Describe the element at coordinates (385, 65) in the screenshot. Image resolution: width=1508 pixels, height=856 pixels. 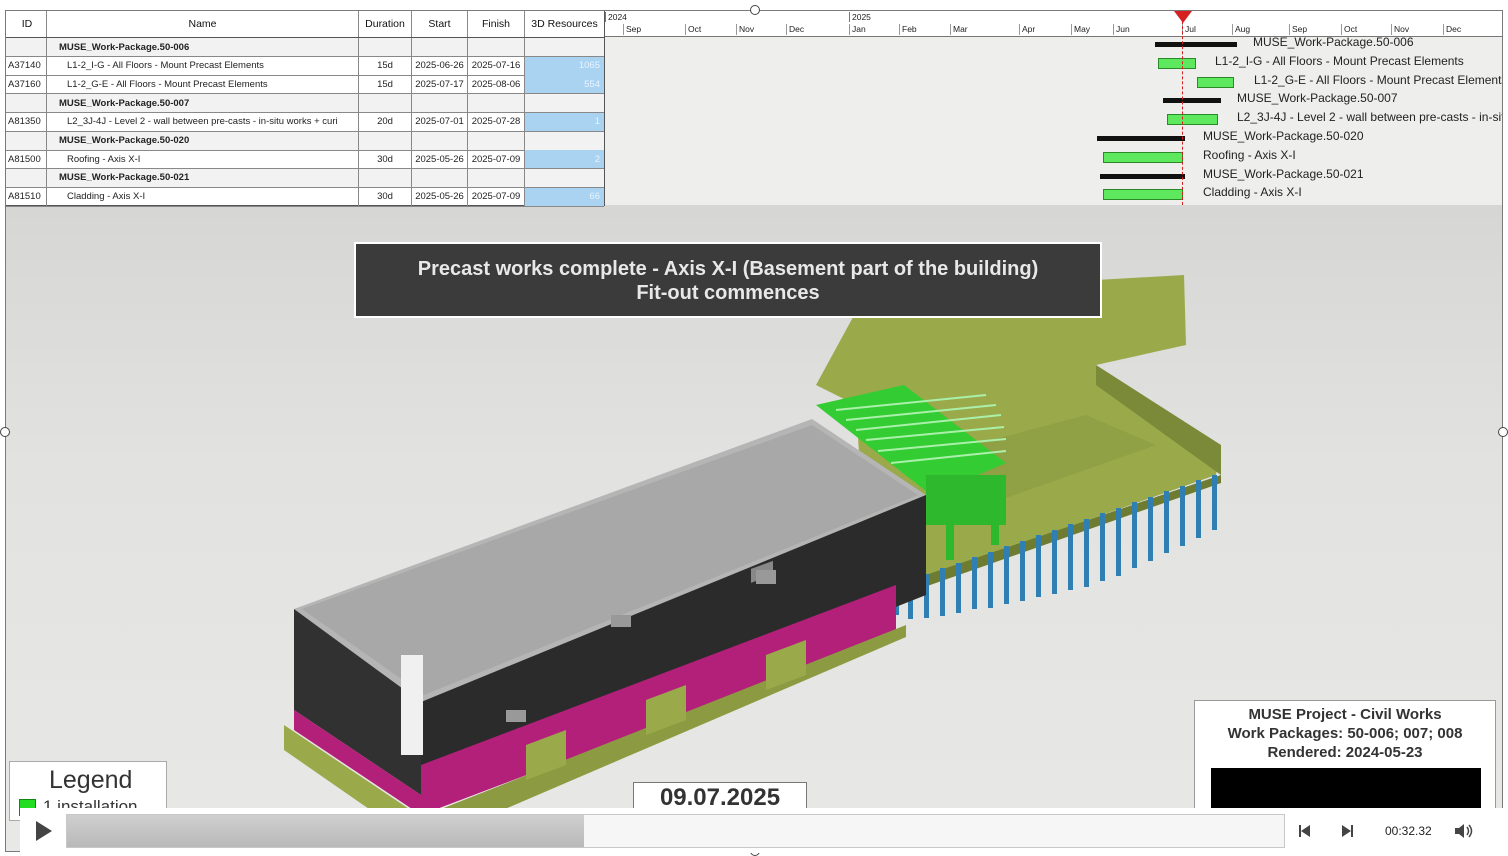
I see `cell-duration: 15d` at that location.